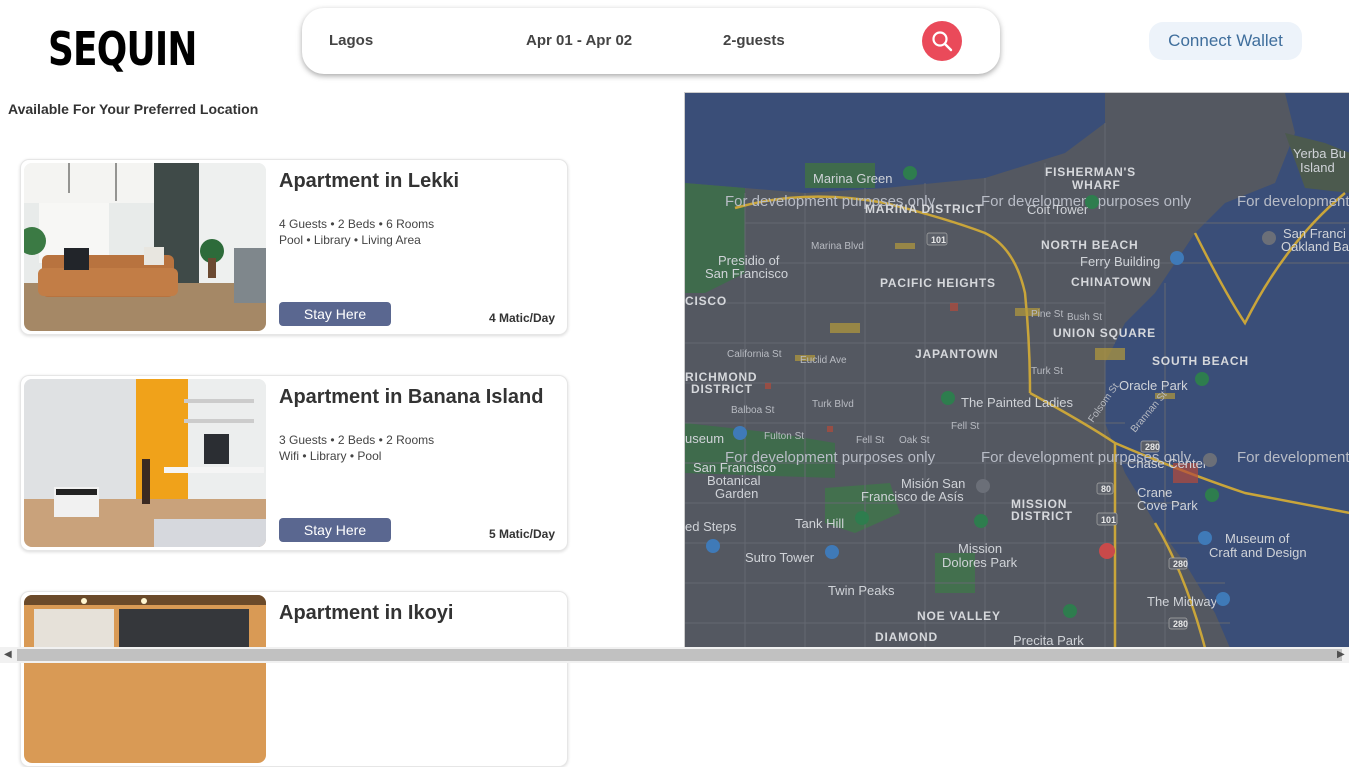 Image resolution: width=1349 pixels, height=767 pixels. Describe the element at coordinates (980, 548) in the screenshot. I see `svg-text: Mission` at that location.